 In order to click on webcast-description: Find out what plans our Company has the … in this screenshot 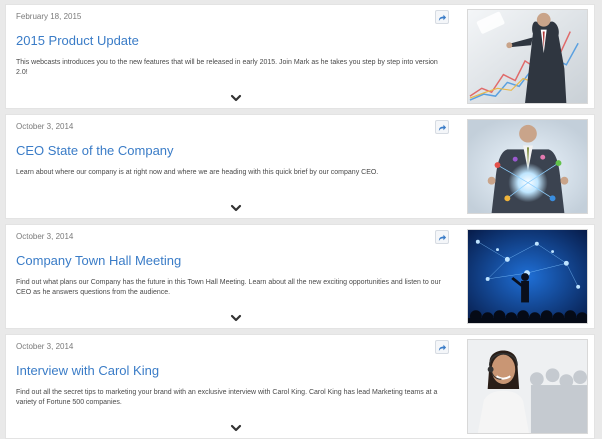, I will do `click(228, 287)`.